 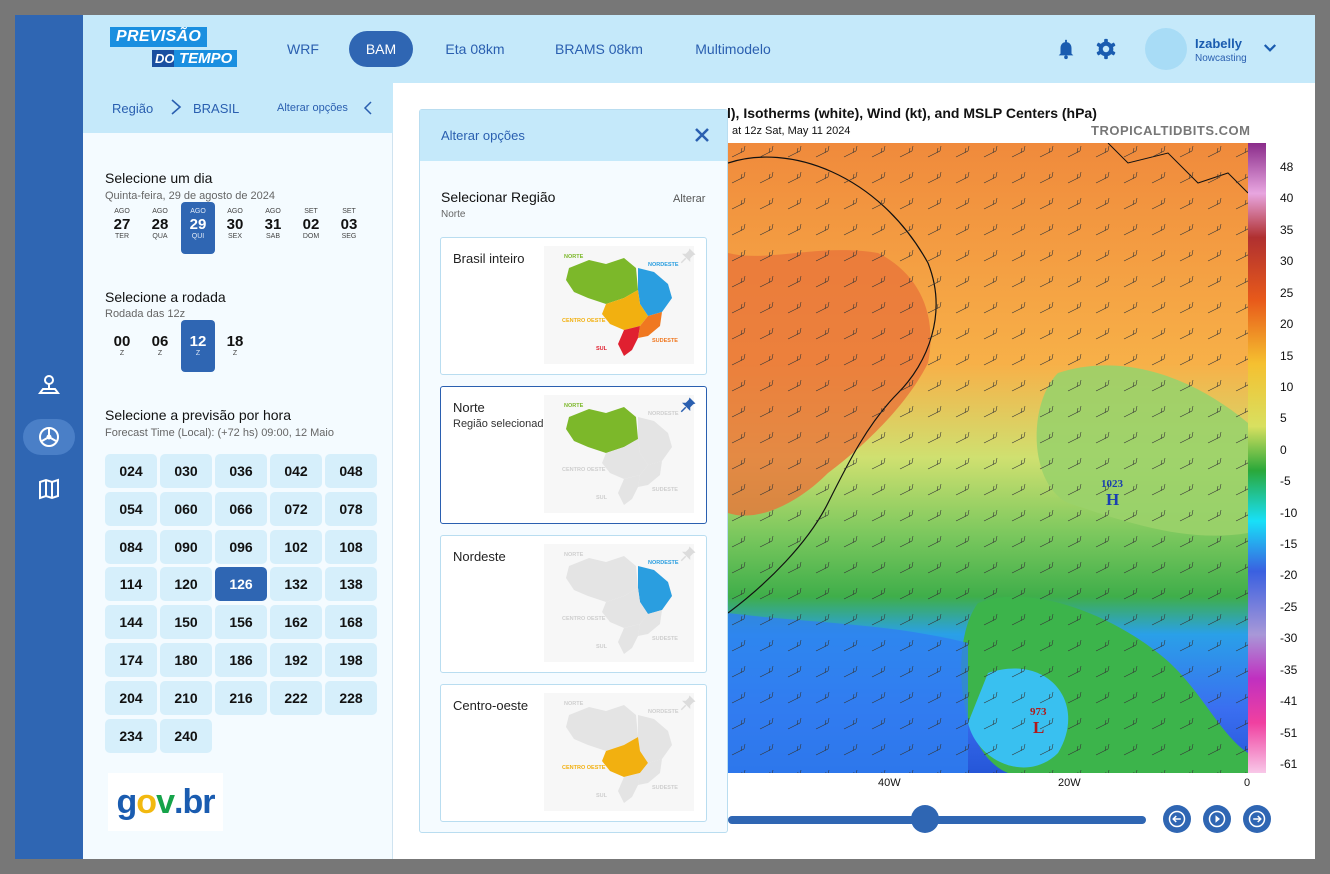 I want to click on forecast-hour-button: 174, so click(x=131, y=660).